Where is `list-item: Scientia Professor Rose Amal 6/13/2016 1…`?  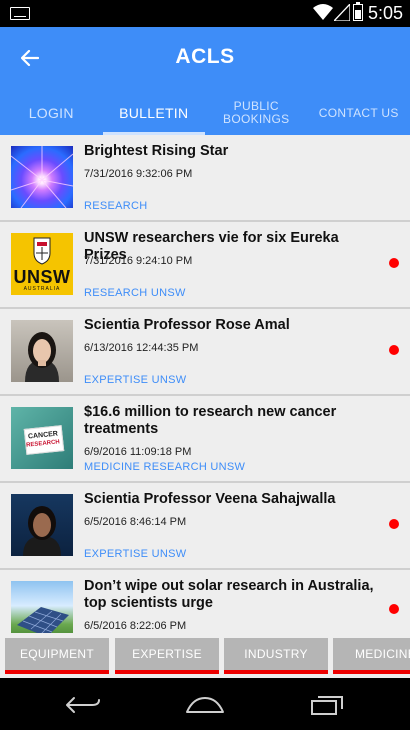 list-item: Scientia Professor Rose Amal 6/13/2016 1… is located at coordinates (205, 352).